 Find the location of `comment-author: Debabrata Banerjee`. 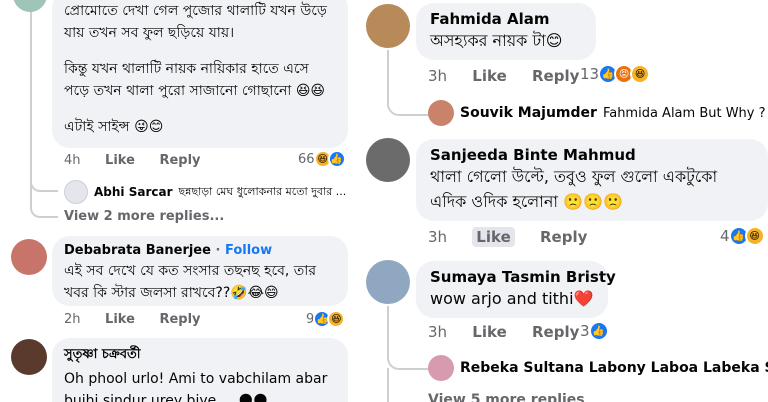

comment-author: Debabrata Banerjee is located at coordinates (137, 250).